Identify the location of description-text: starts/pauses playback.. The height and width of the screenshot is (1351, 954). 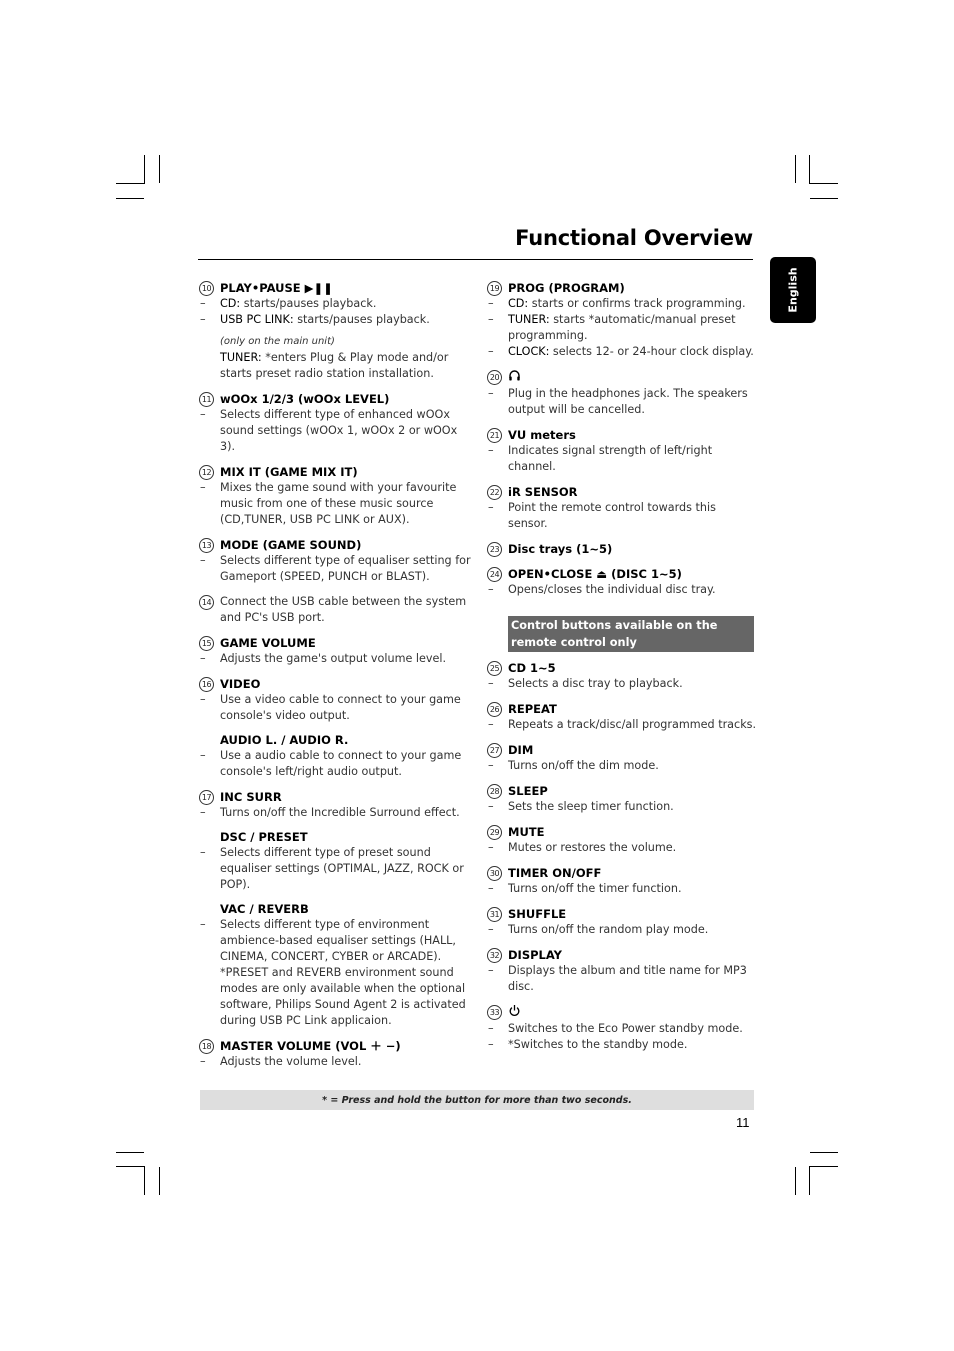
(308, 303).